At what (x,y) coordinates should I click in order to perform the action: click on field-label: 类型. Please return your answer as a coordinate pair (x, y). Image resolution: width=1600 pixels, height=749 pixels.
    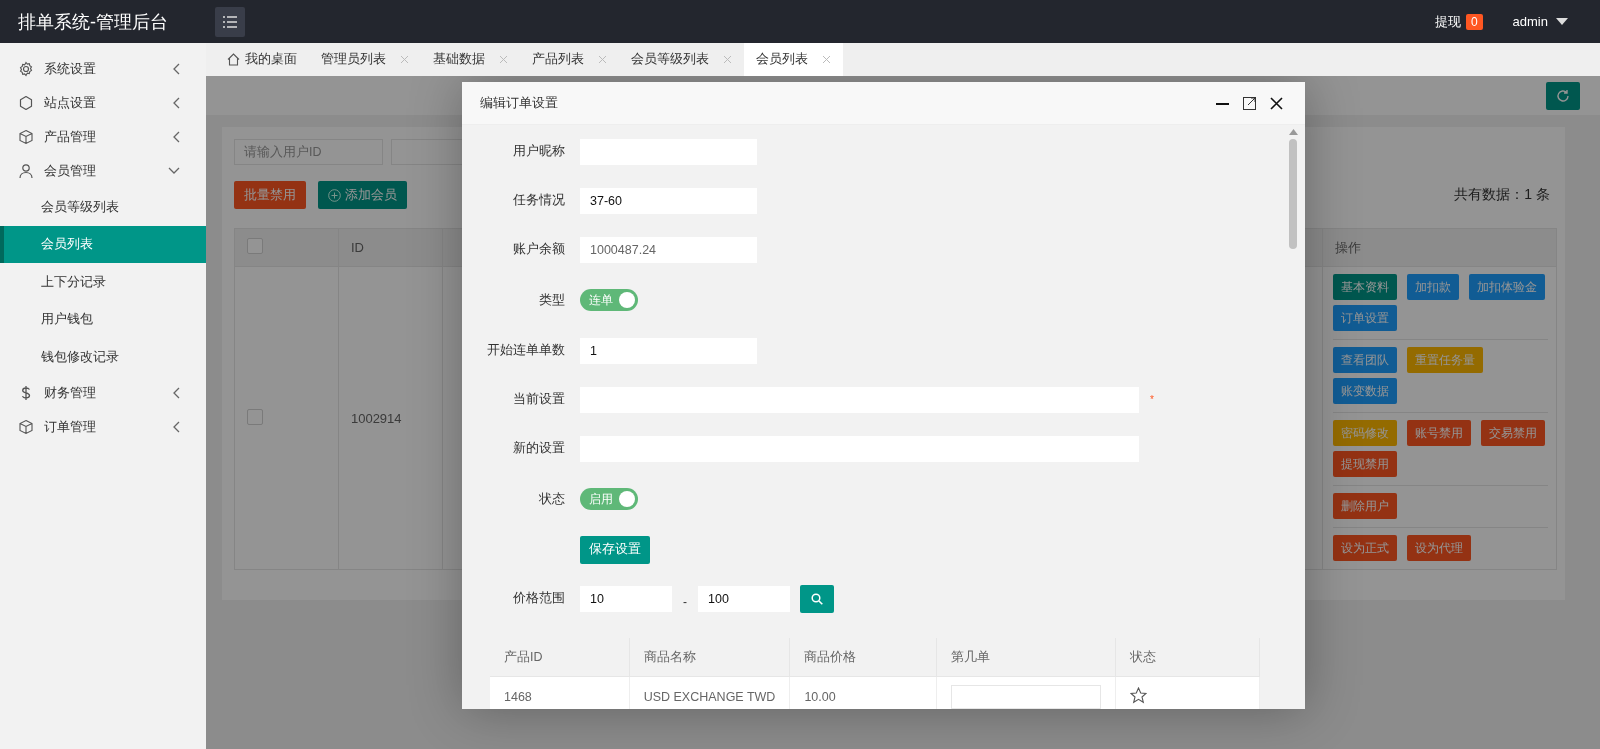
    Looking at the image, I should click on (551, 300).